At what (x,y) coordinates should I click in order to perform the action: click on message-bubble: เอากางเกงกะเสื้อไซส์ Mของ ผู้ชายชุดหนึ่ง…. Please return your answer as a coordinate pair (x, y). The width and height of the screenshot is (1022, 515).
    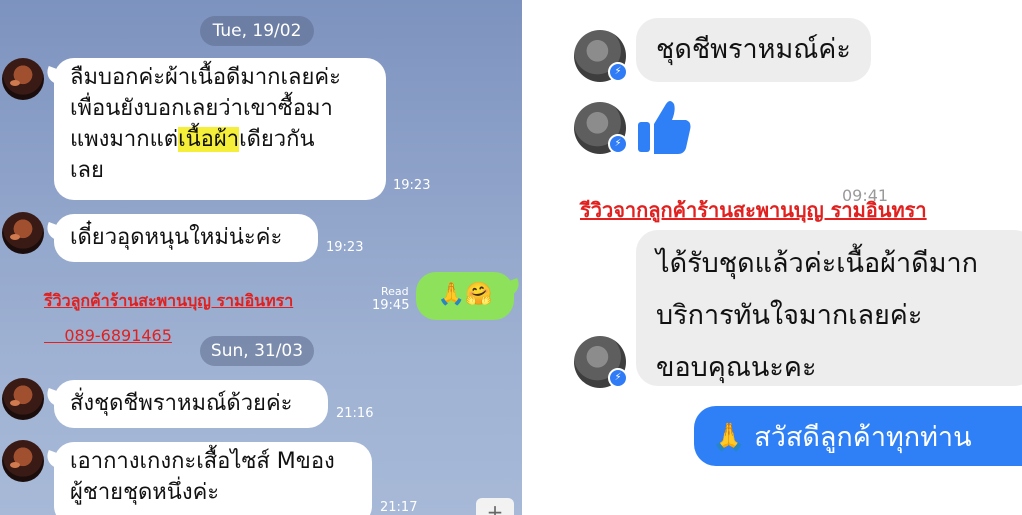
    Looking at the image, I should click on (213, 478).